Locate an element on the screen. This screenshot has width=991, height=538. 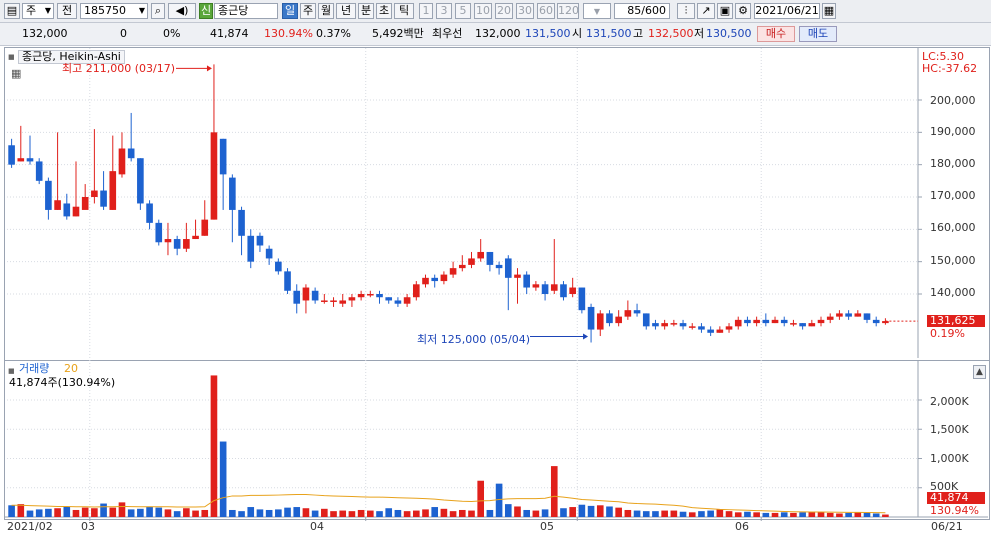
best-label: 최우선 is located at coordinates (447, 33).